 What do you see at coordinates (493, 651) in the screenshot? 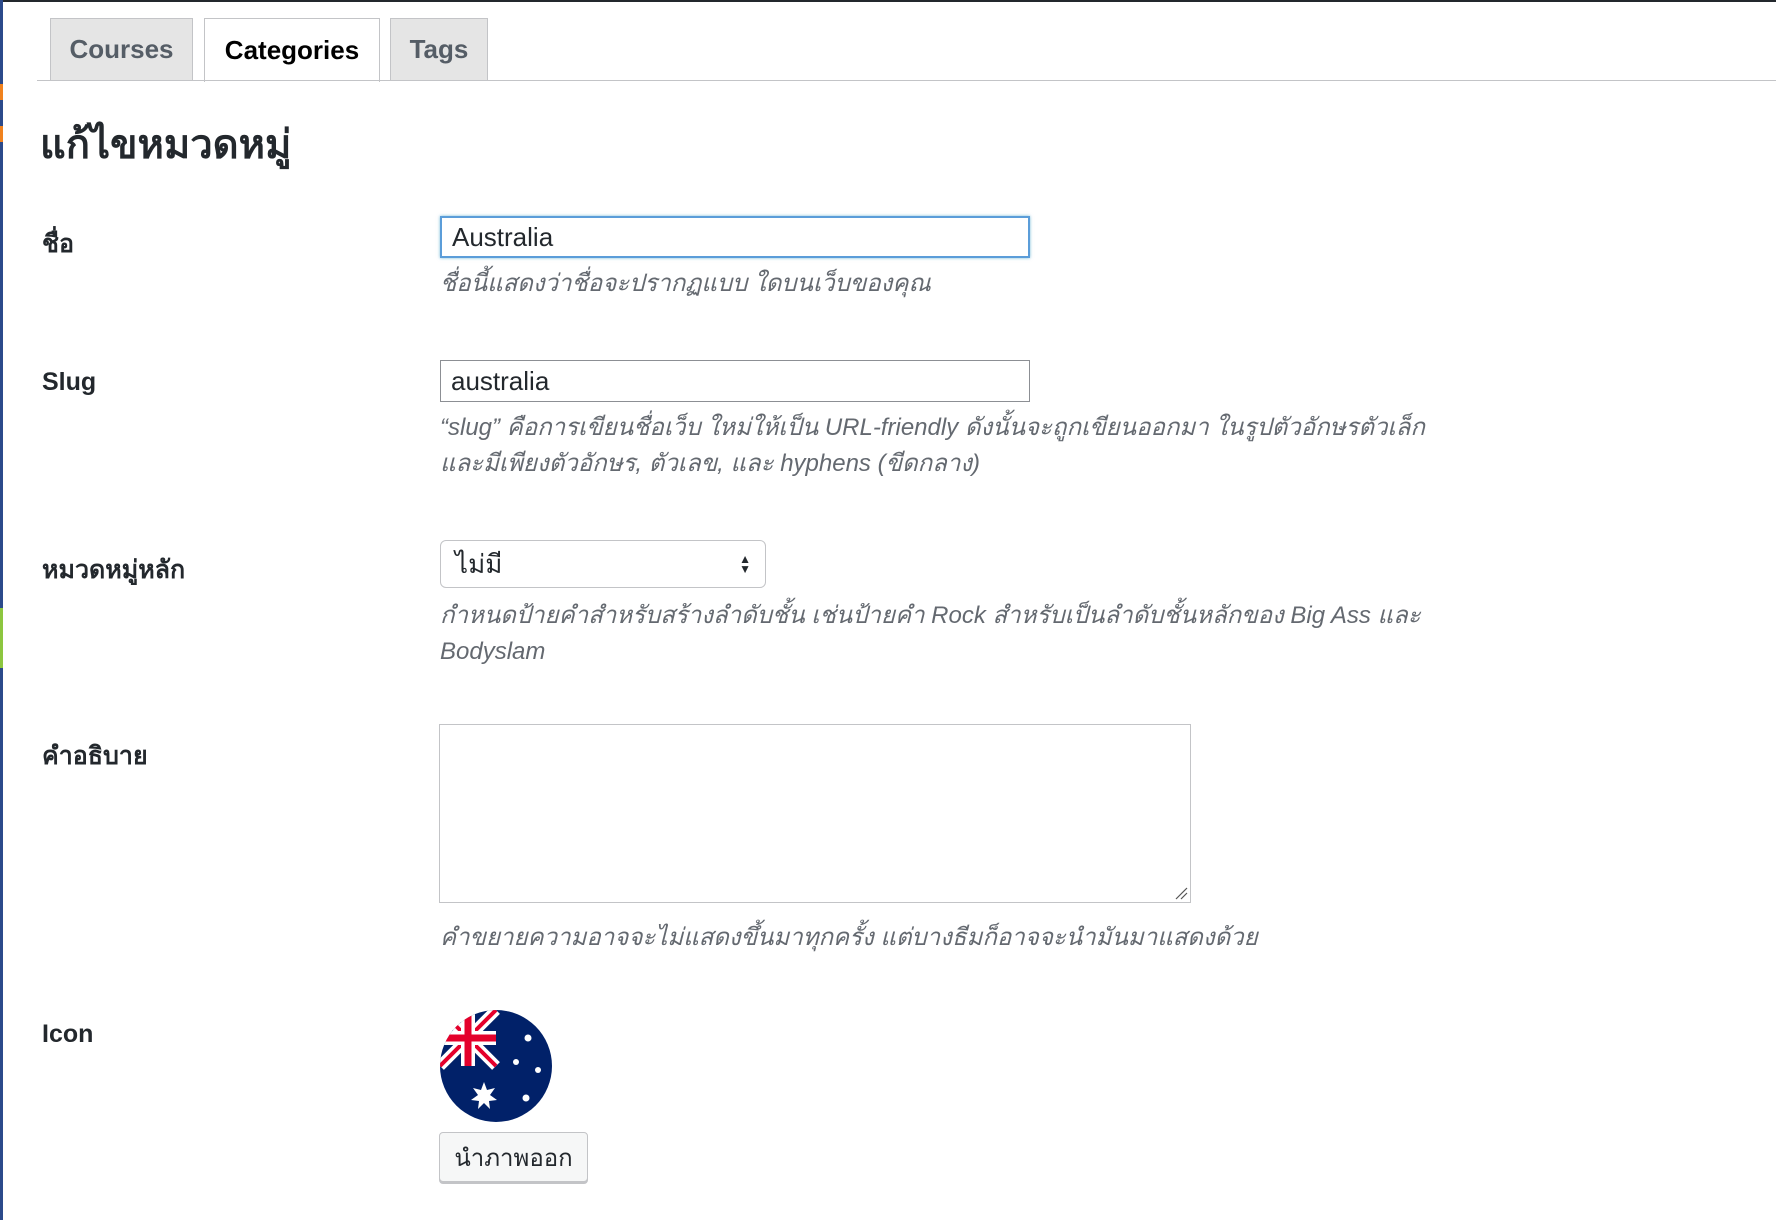
I see `parent-hint-line2: Bodyslam` at bounding box center [493, 651].